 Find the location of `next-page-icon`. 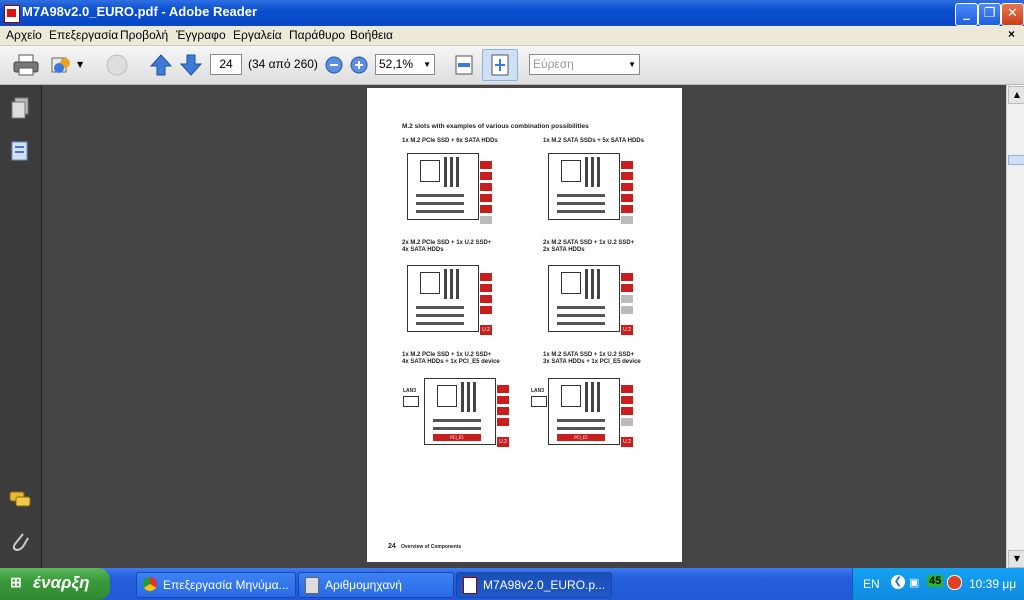

next-page-icon is located at coordinates (191, 65).